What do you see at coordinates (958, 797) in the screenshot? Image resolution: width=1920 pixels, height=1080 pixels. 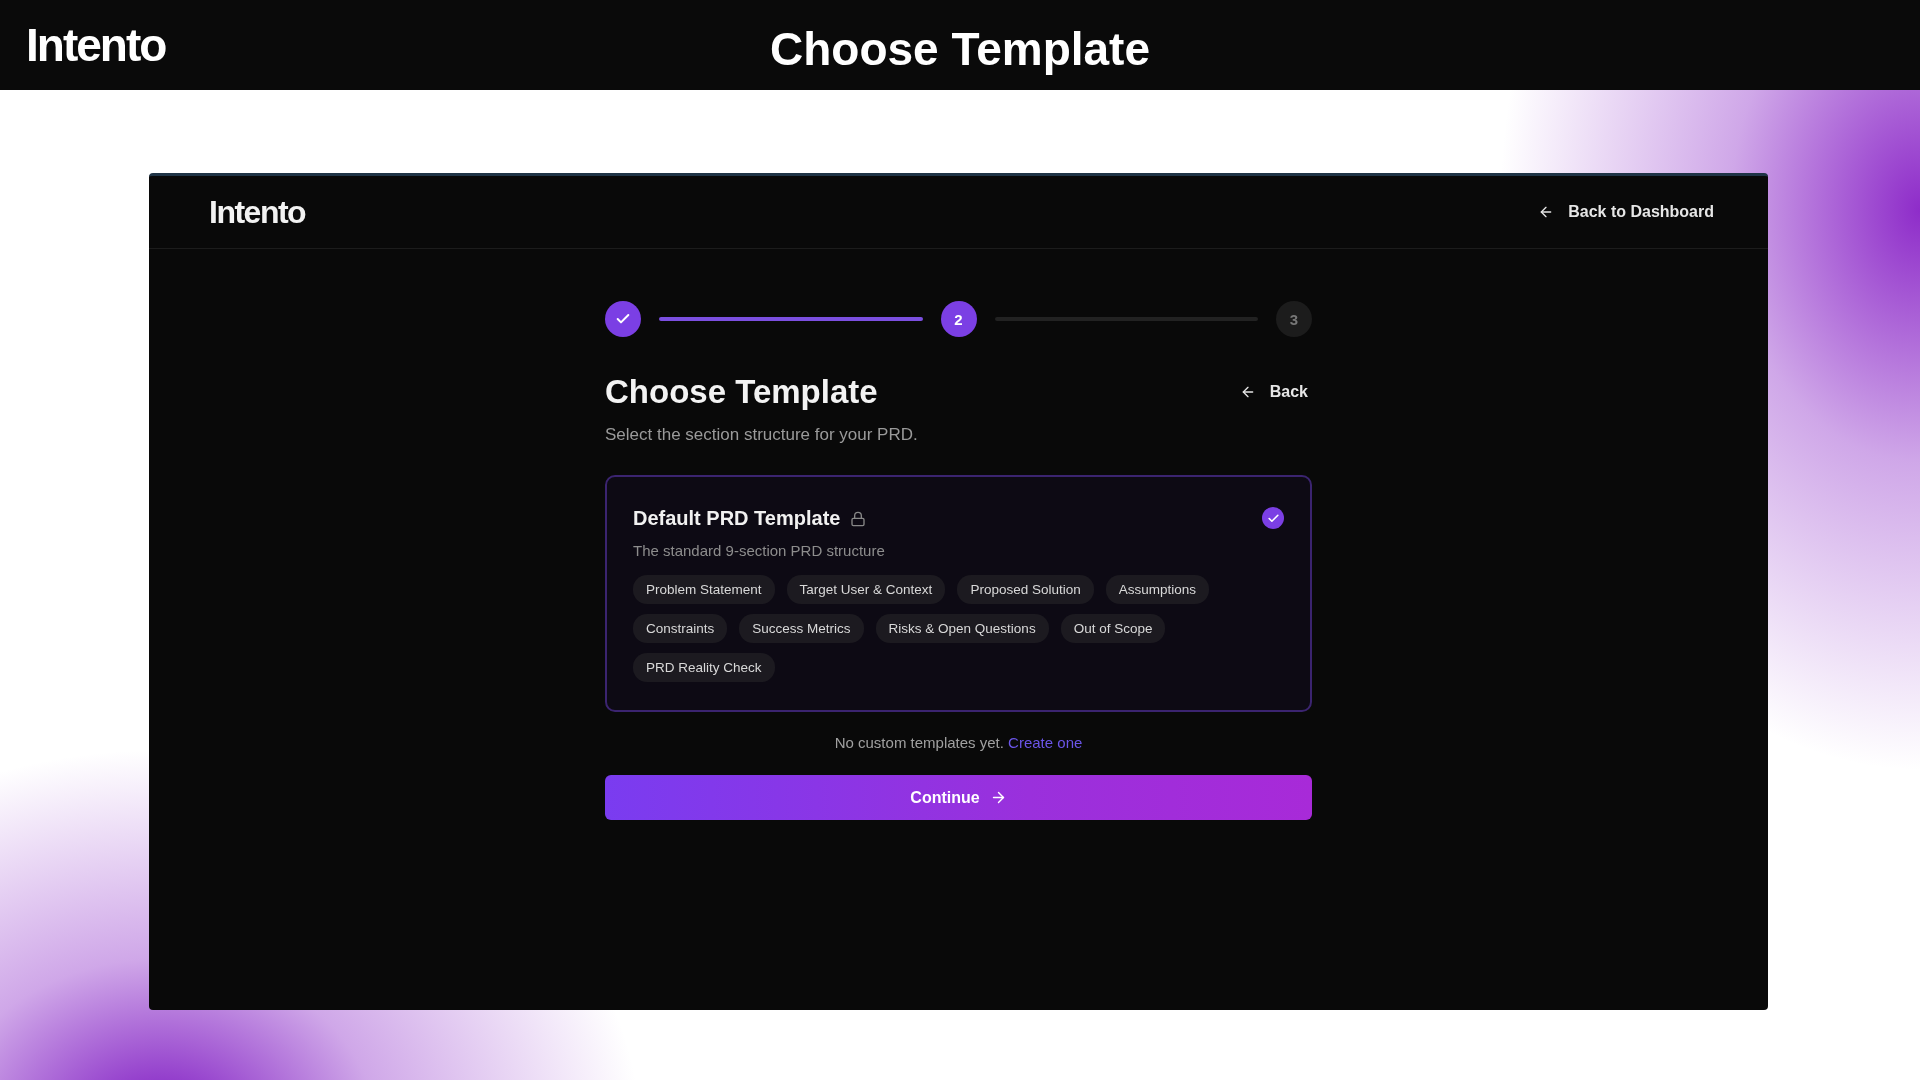 I see `continue-button: Continue` at bounding box center [958, 797].